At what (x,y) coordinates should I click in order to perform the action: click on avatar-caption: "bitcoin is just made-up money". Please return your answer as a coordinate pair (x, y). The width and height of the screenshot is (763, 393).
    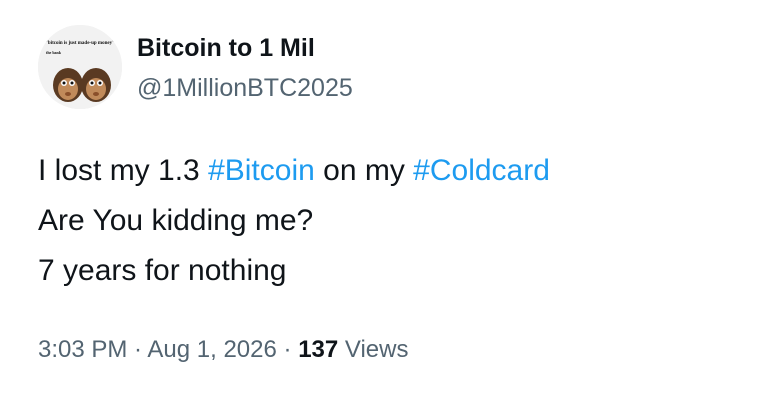
    Looking at the image, I should click on (80, 43).